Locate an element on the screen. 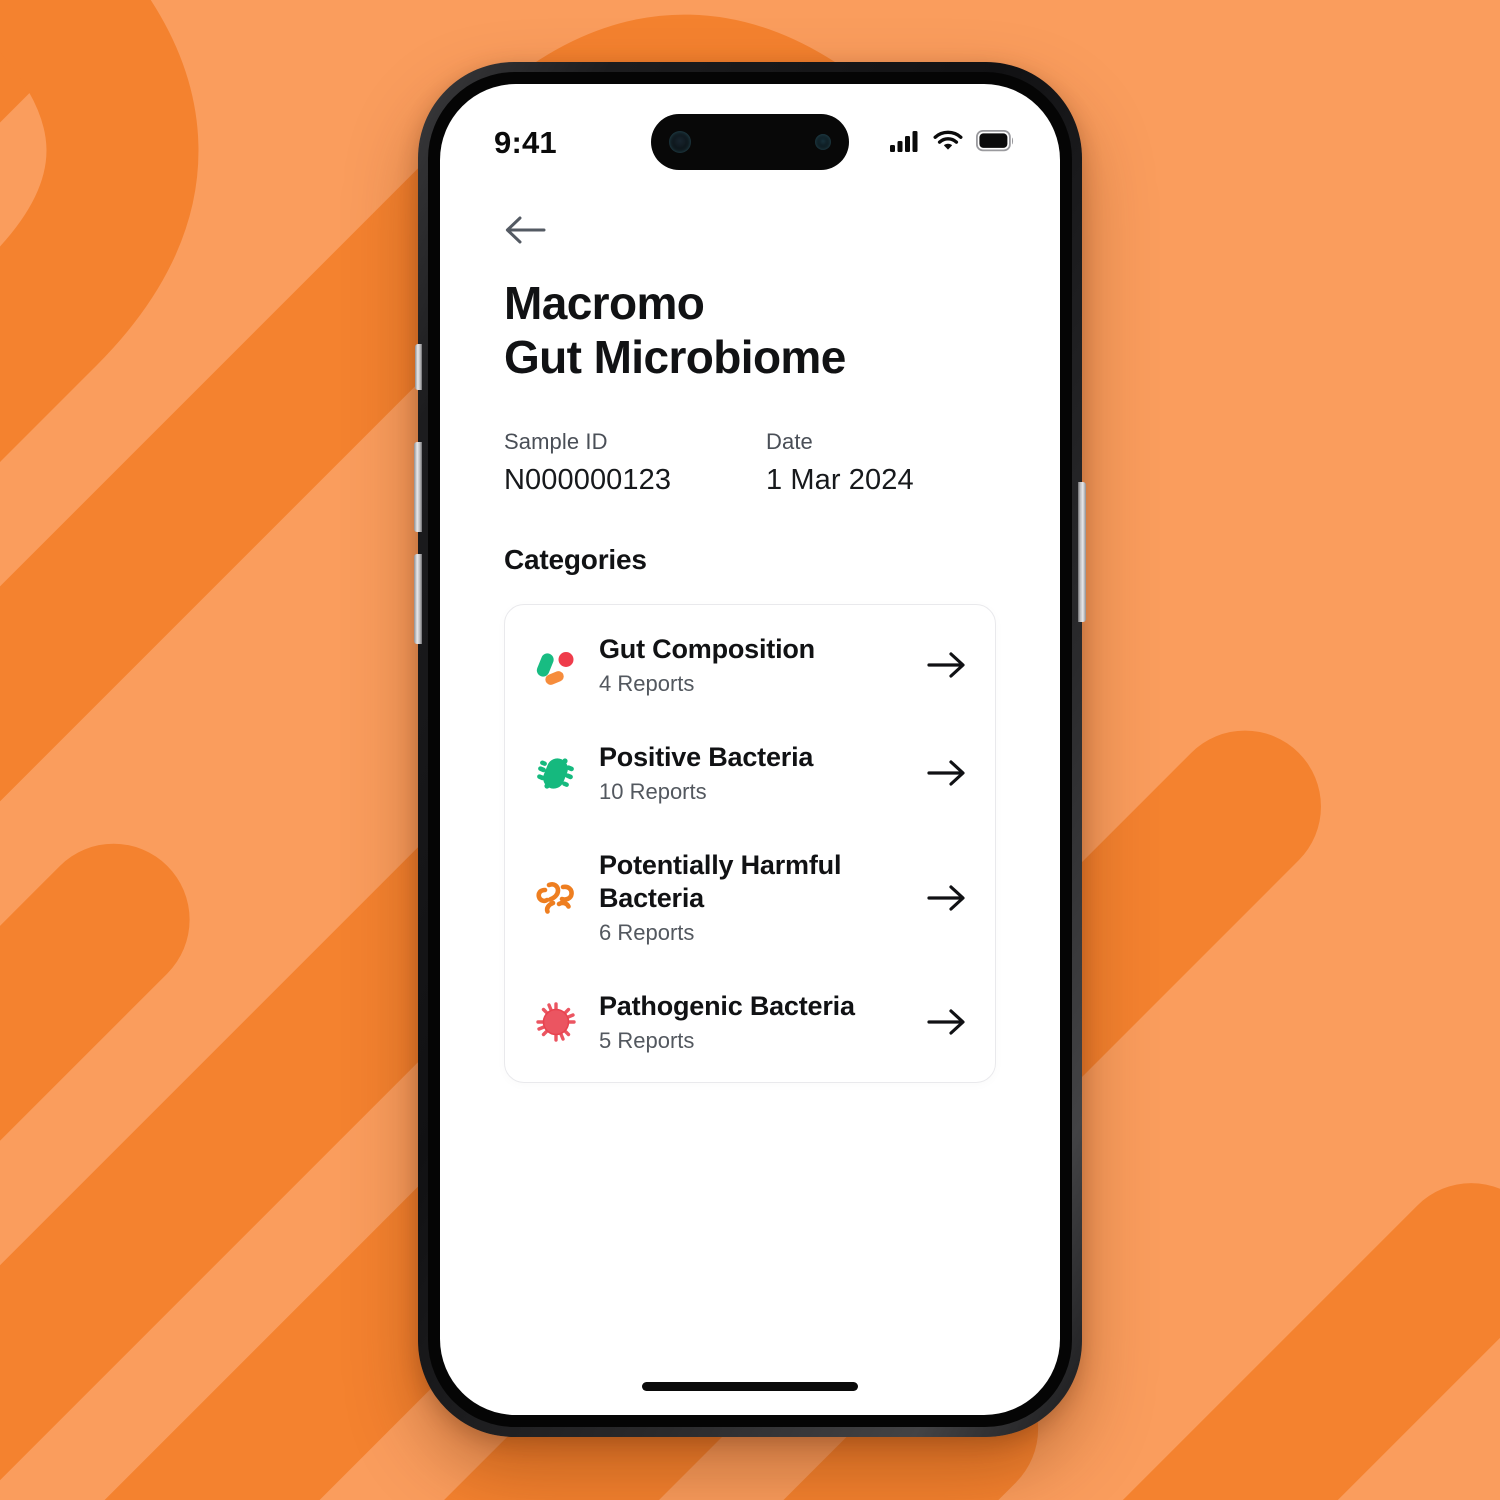 This screenshot has width=1500, height=1500. volume-down-button is located at coordinates (418, 599).